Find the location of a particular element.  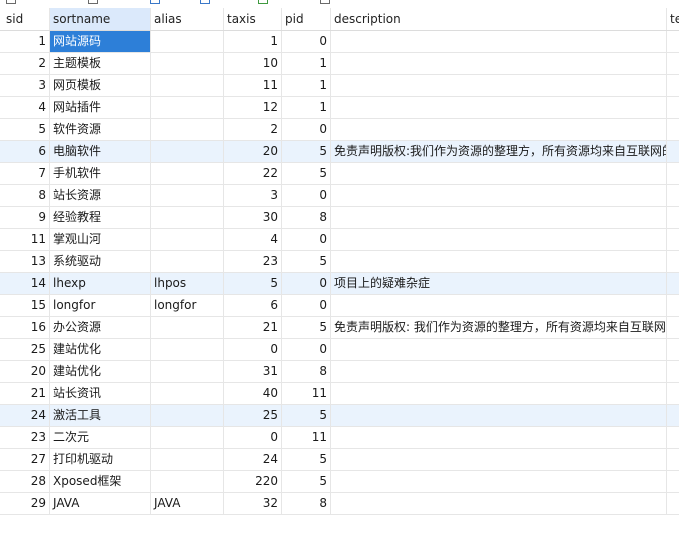

cell-taxis: 23 is located at coordinates (253, 261).